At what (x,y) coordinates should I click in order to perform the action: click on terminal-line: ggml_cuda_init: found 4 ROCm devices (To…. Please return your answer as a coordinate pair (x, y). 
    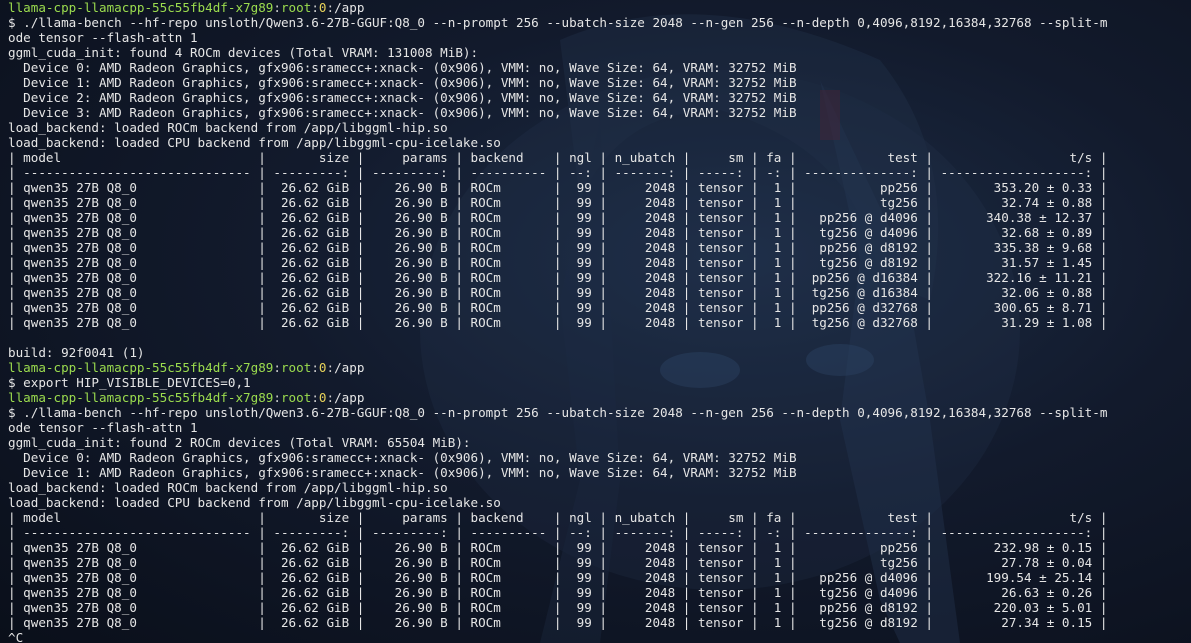
    Looking at the image, I should click on (243, 52).